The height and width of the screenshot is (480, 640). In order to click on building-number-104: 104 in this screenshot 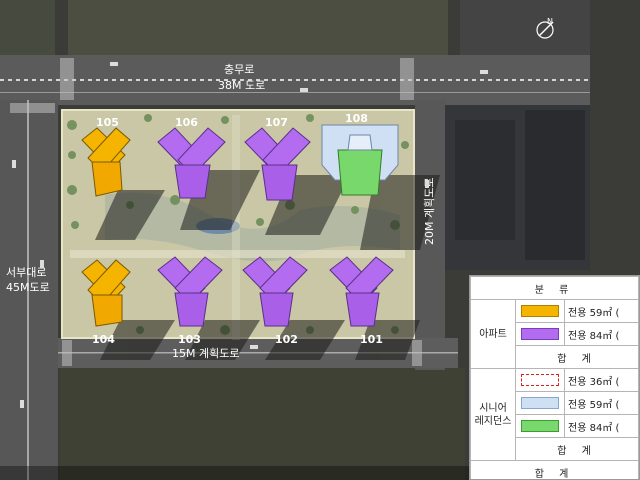, I will do `click(103, 339)`.